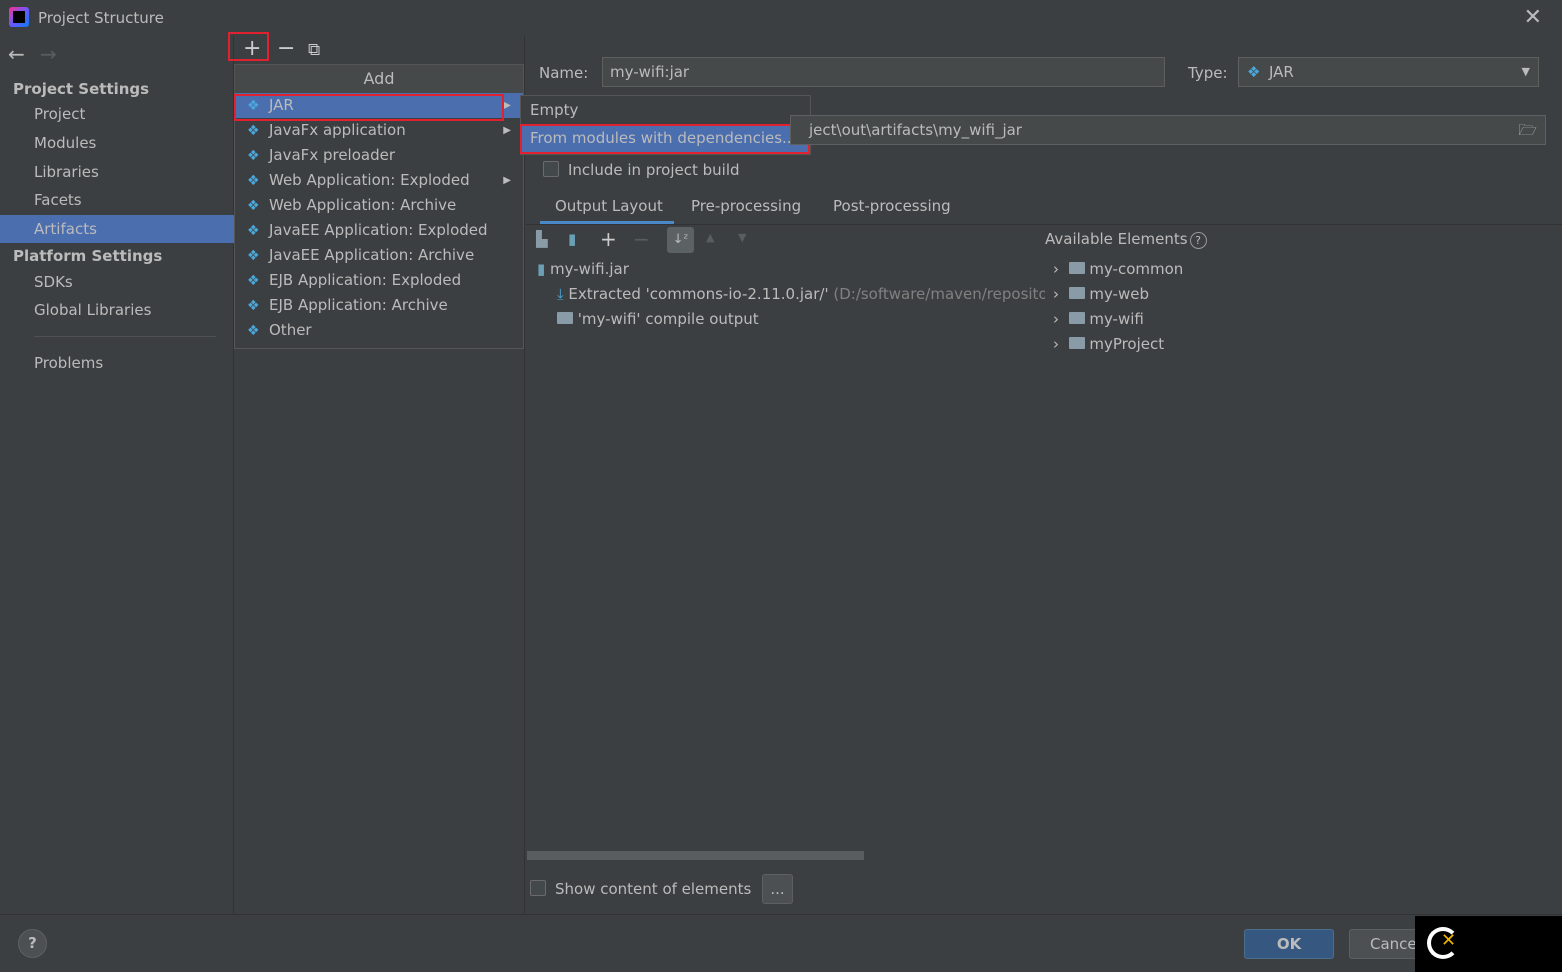  I want to click on menu-item: ❖ Web Application: Exploded ▶, so click(379, 180).